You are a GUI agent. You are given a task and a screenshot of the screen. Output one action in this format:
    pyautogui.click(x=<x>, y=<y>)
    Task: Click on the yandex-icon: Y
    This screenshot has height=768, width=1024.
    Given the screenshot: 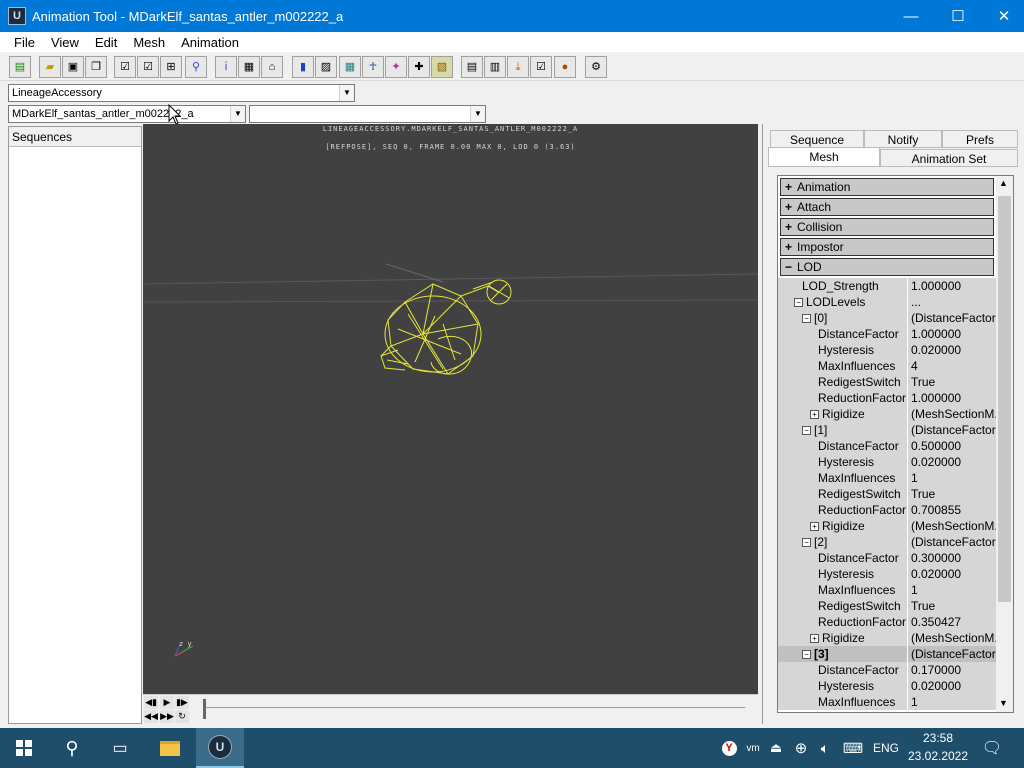 What is the action you would take?
    pyautogui.click(x=729, y=748)
    